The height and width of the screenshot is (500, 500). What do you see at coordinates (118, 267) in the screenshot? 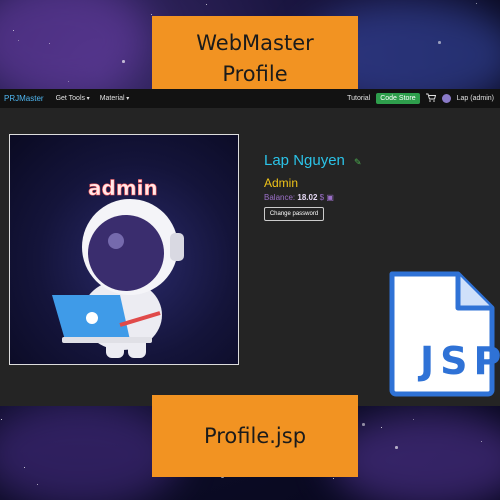
I see `astronaut-illustration: admin` at bounding box center [118, 267].